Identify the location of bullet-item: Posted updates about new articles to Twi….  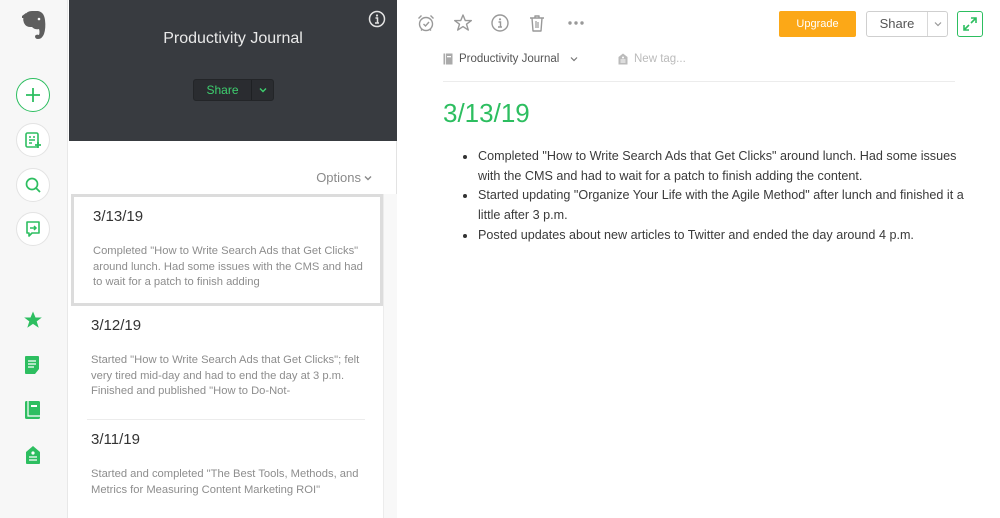
(720, 236).